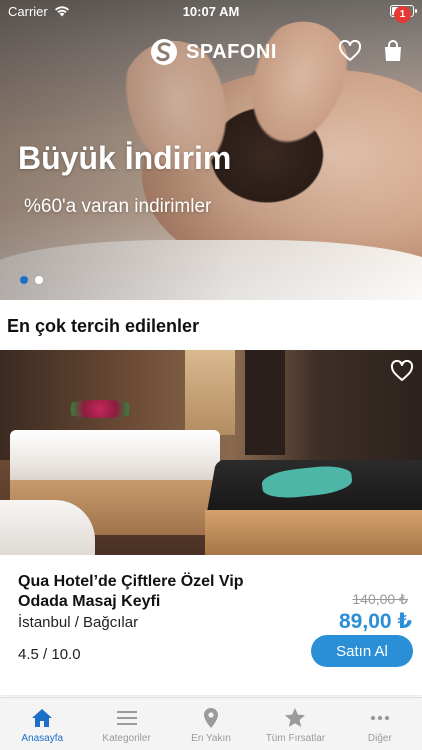 This screenshot has height=750, width=422. I want to click on favorites-heart-icon, so click(350, 51).